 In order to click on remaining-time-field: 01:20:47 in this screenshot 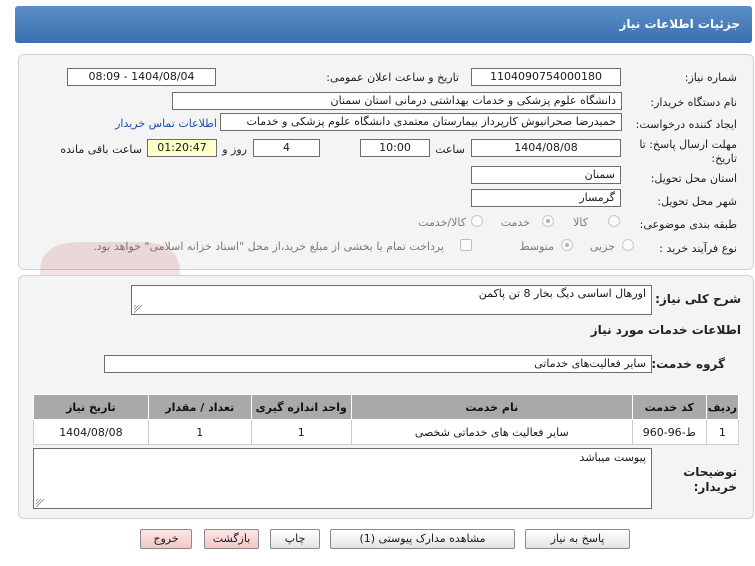, I will do `click(182, 148)`.